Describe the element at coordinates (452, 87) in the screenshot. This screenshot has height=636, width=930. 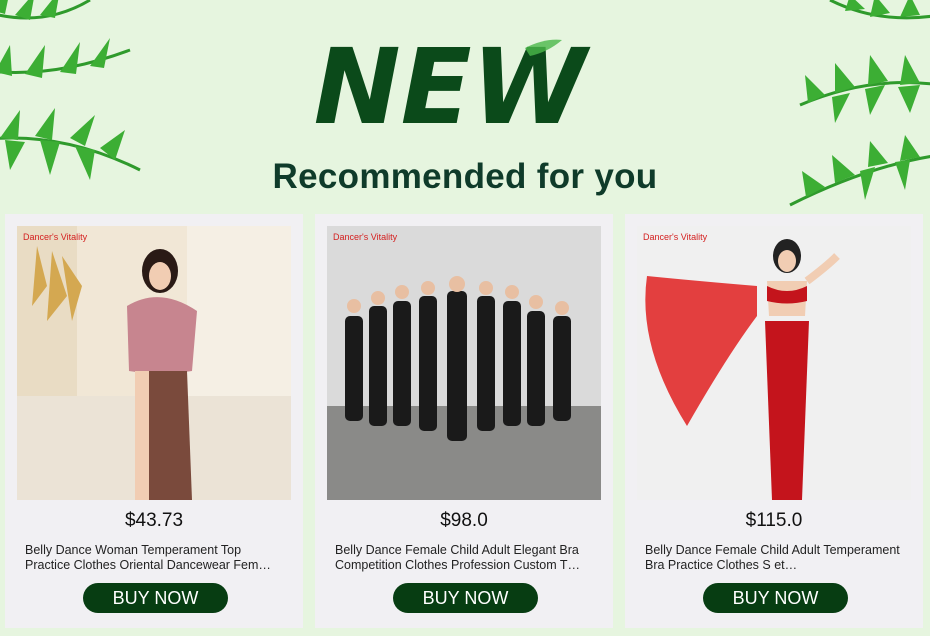
I see `new-logo: NEW` at that location.